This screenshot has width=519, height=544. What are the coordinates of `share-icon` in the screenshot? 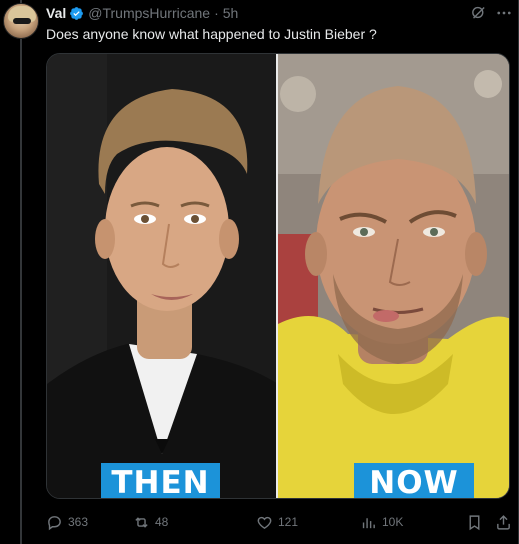 It's located at (503, 522).